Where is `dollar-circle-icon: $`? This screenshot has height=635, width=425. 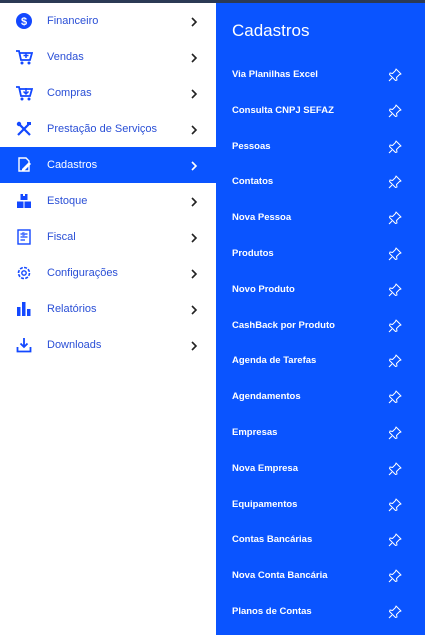
dollar-circle-icon: $ is located at coordinates (24, 21).